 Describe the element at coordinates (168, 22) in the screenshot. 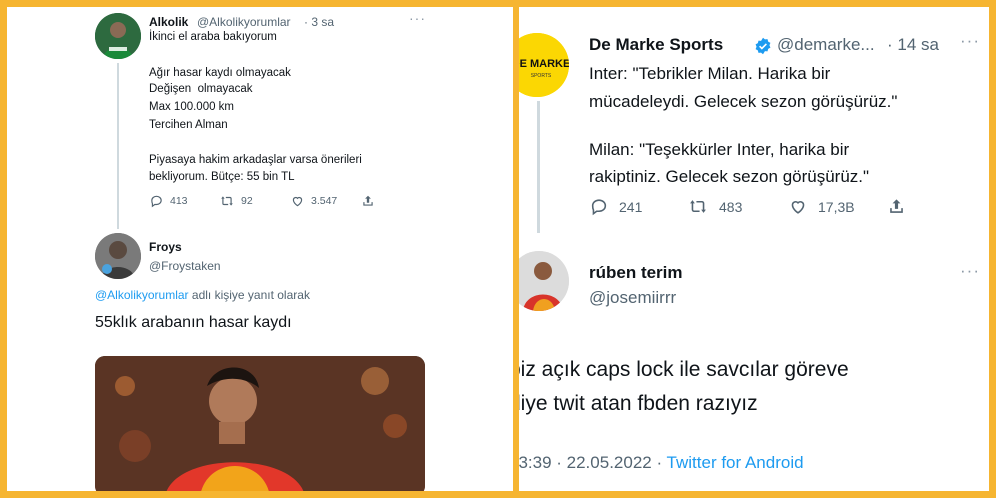

I see `tweet1-author-name: Alkolik` at that location.